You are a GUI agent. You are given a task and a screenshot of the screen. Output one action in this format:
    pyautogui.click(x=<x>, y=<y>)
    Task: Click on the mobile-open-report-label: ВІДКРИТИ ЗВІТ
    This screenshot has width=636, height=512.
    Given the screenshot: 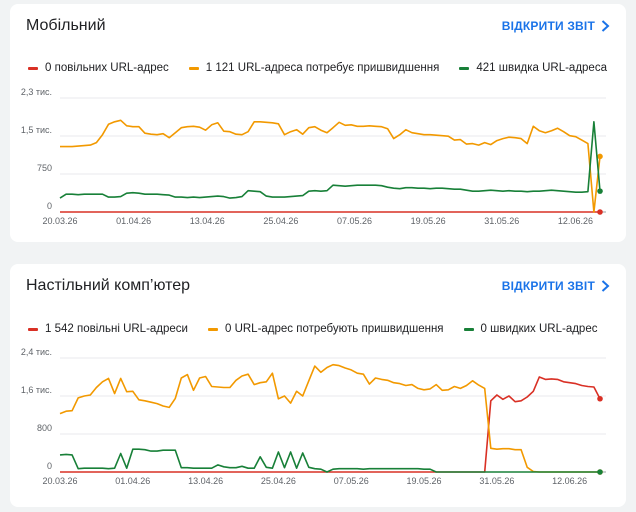 What is the action you would take?
    pyautogui.click(x=548, y=26)
    